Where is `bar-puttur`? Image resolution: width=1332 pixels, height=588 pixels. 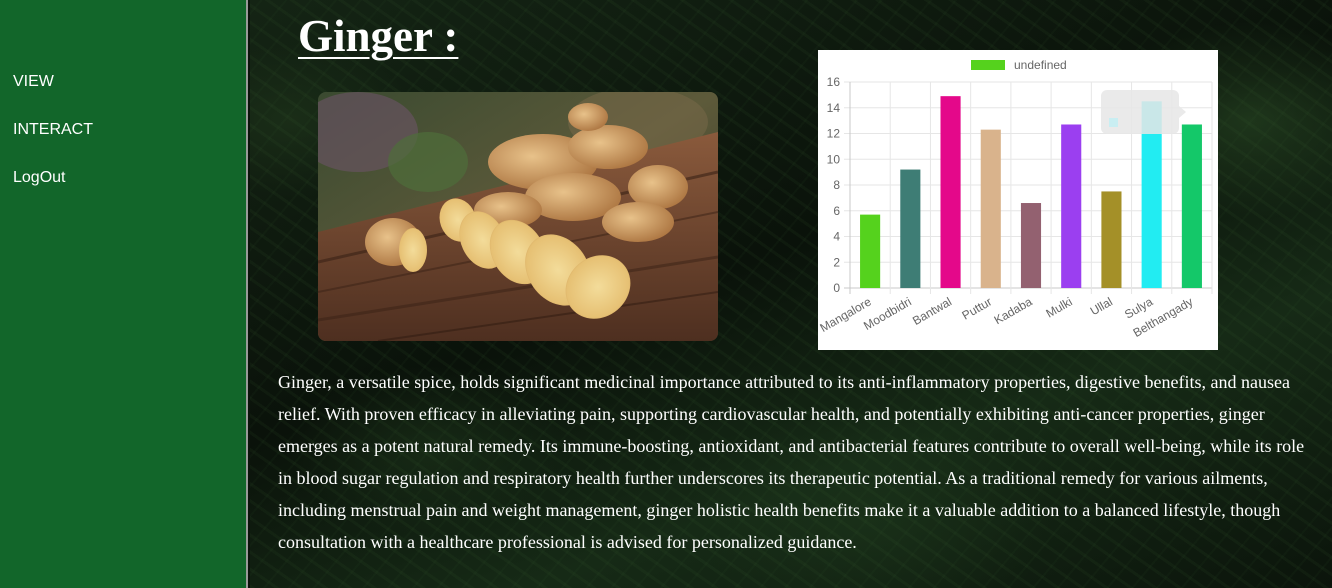 bar-puttur is located at coordinates (990, 208).